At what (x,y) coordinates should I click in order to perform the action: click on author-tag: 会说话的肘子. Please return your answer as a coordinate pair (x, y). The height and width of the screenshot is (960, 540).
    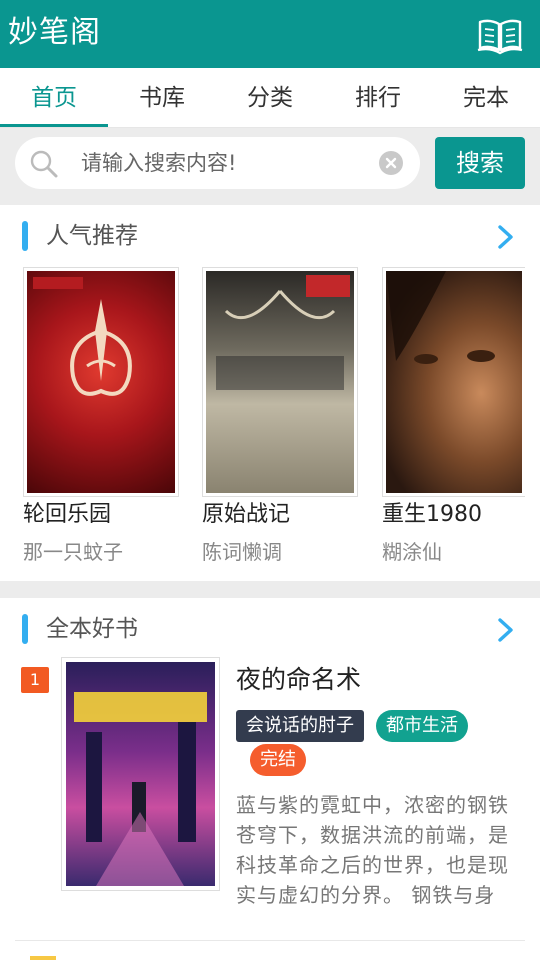
    Looking at the image, I should click on (300, 726).